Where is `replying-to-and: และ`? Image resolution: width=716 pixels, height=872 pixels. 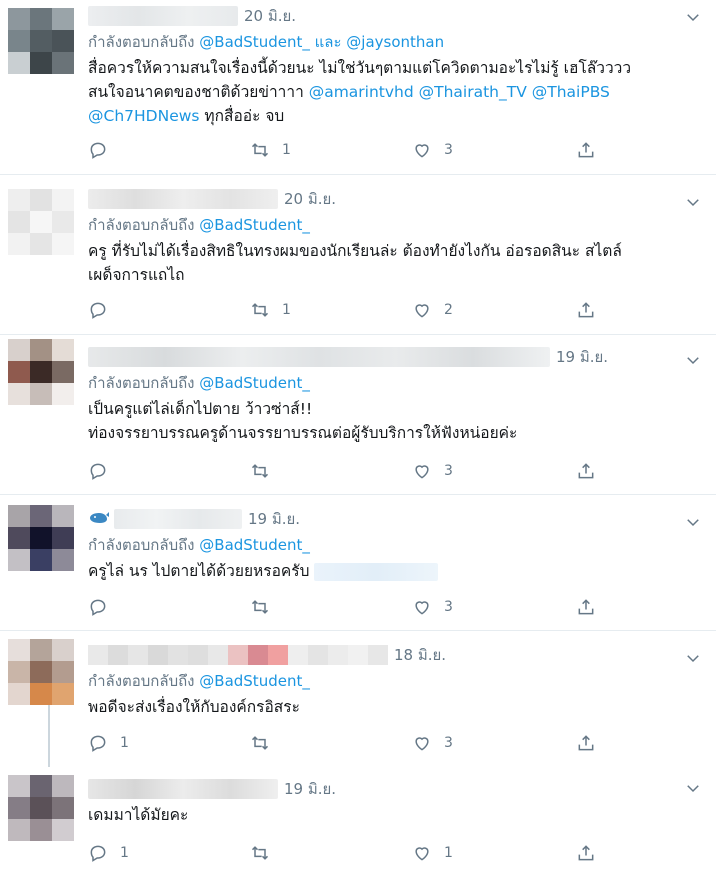
replying-to-and: และ is located at coordinates (328, 42).